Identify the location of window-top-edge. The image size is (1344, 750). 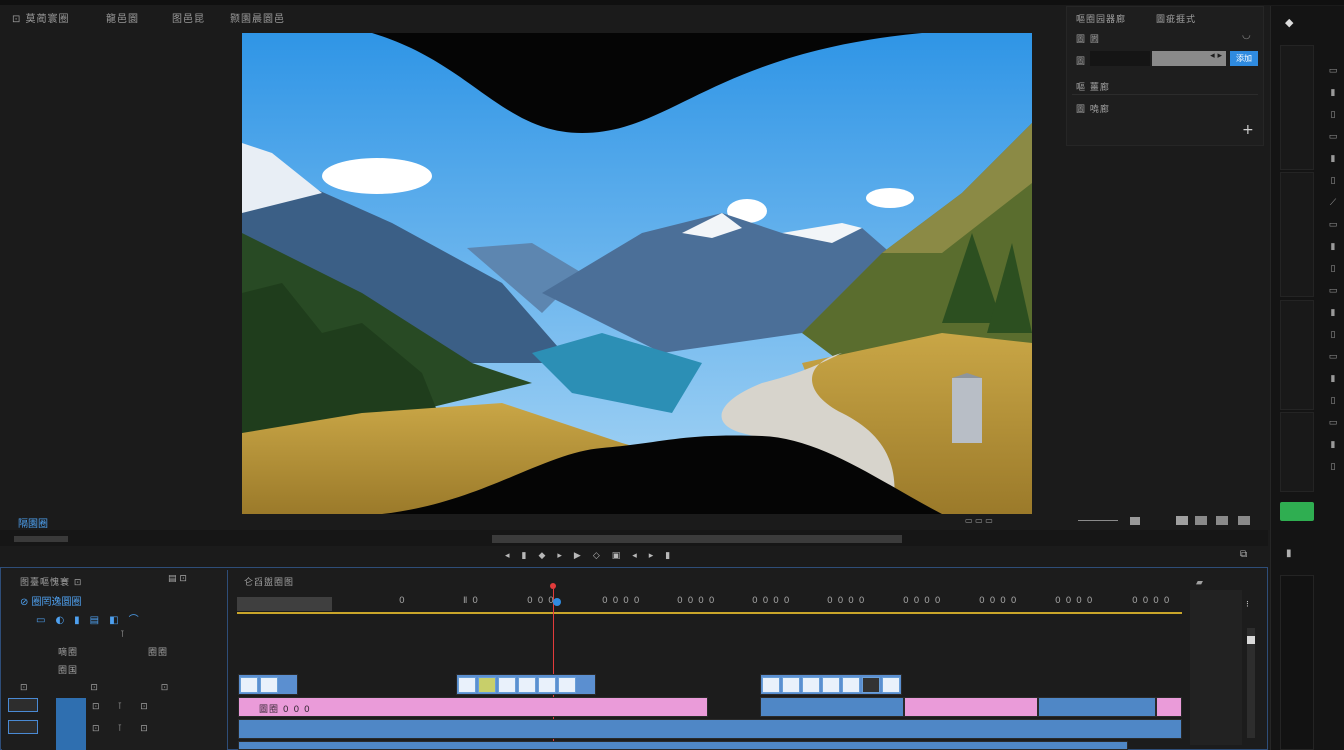
(672, 2).